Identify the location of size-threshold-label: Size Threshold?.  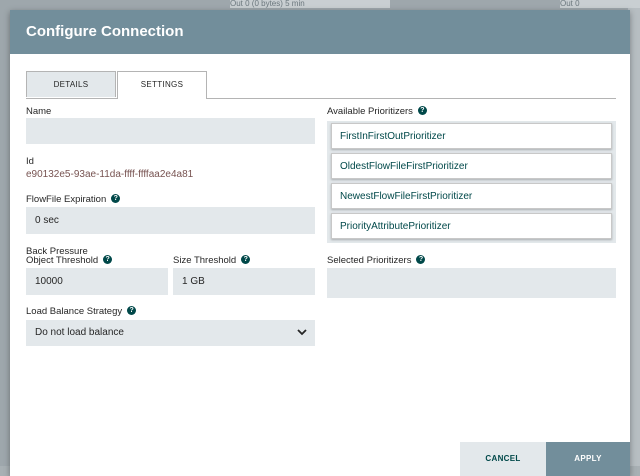
(212, 260).